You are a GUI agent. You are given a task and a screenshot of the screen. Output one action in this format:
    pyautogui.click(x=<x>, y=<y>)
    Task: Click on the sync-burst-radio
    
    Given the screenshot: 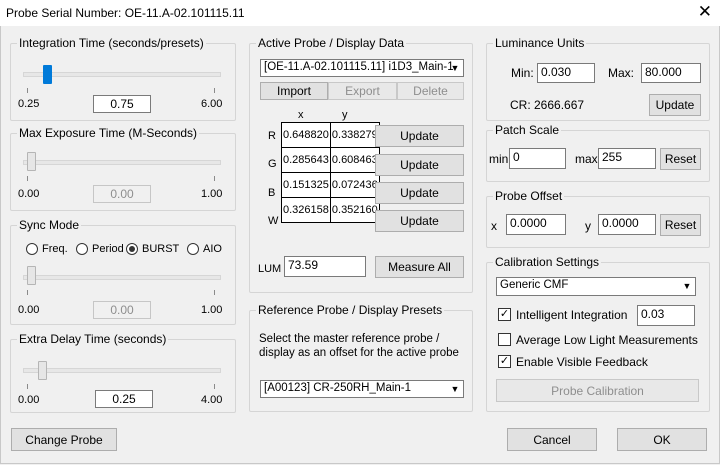 What is the action you would take?
    pyautogui.click(x=132, y=249)
    